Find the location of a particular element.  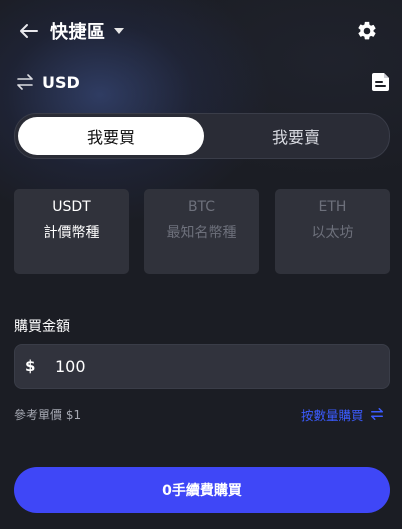

tab-sell: 我要賣 is located at coordinates (296, 136).